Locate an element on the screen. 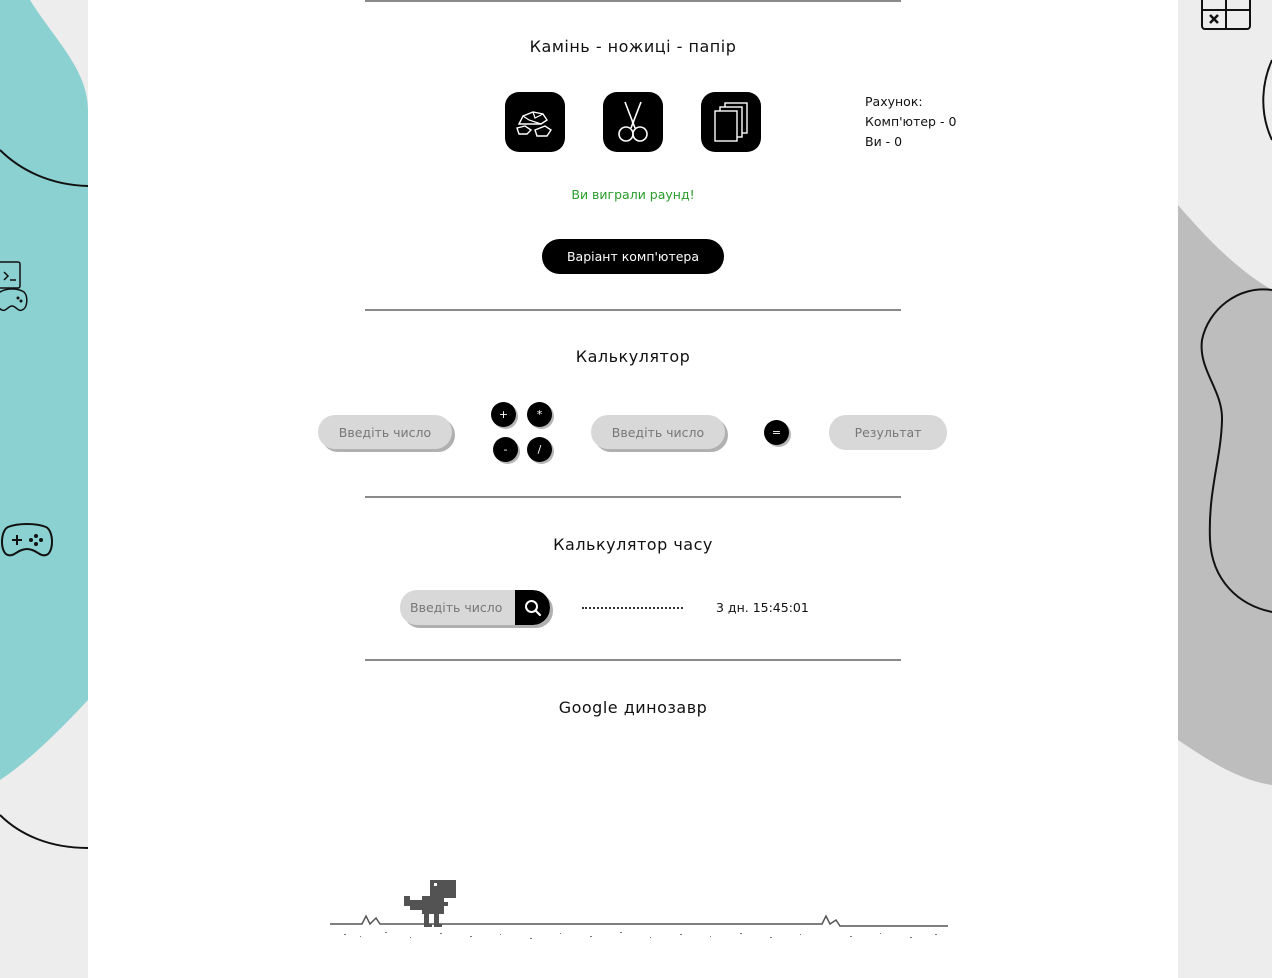 This screenshot has height=978, width=1272. result-field: Результат is located at coordinates (888, 432).